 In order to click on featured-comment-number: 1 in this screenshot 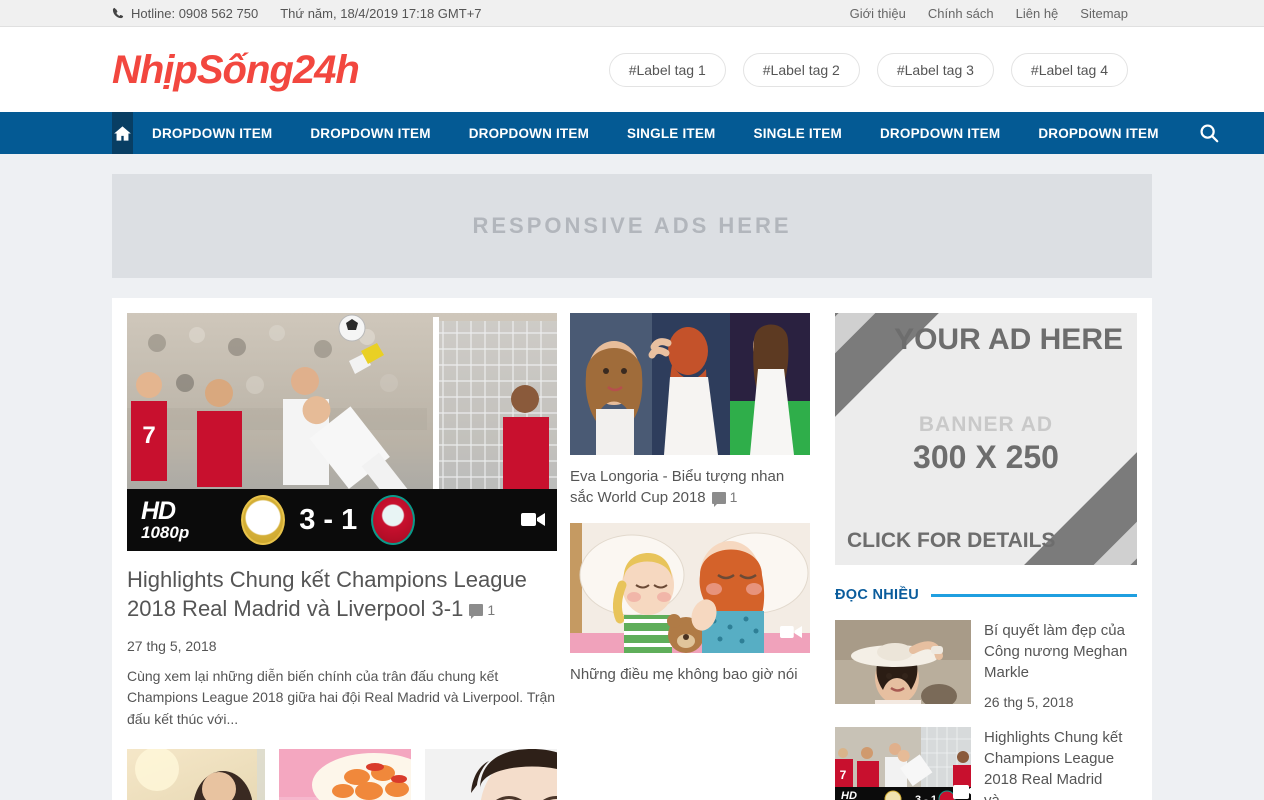, I will do `click(491, 610)`.